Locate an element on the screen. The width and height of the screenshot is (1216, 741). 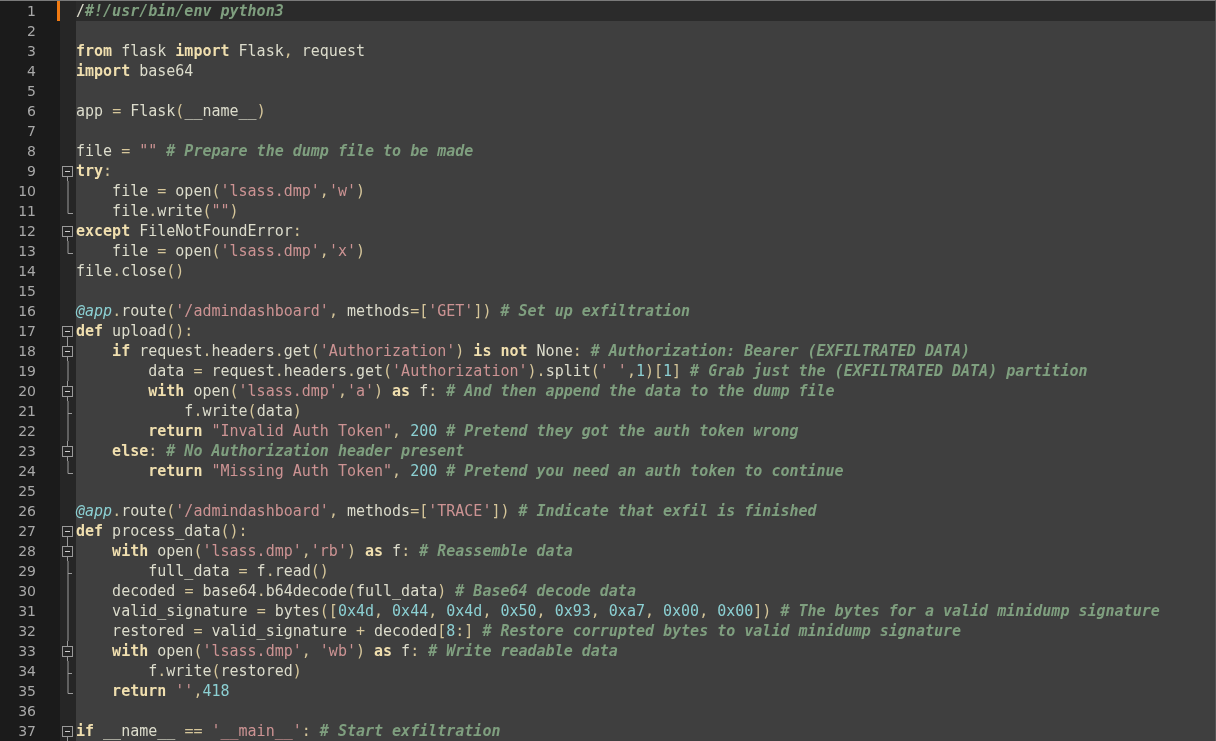
line-number: 28 is located at coordinates (27, 551).